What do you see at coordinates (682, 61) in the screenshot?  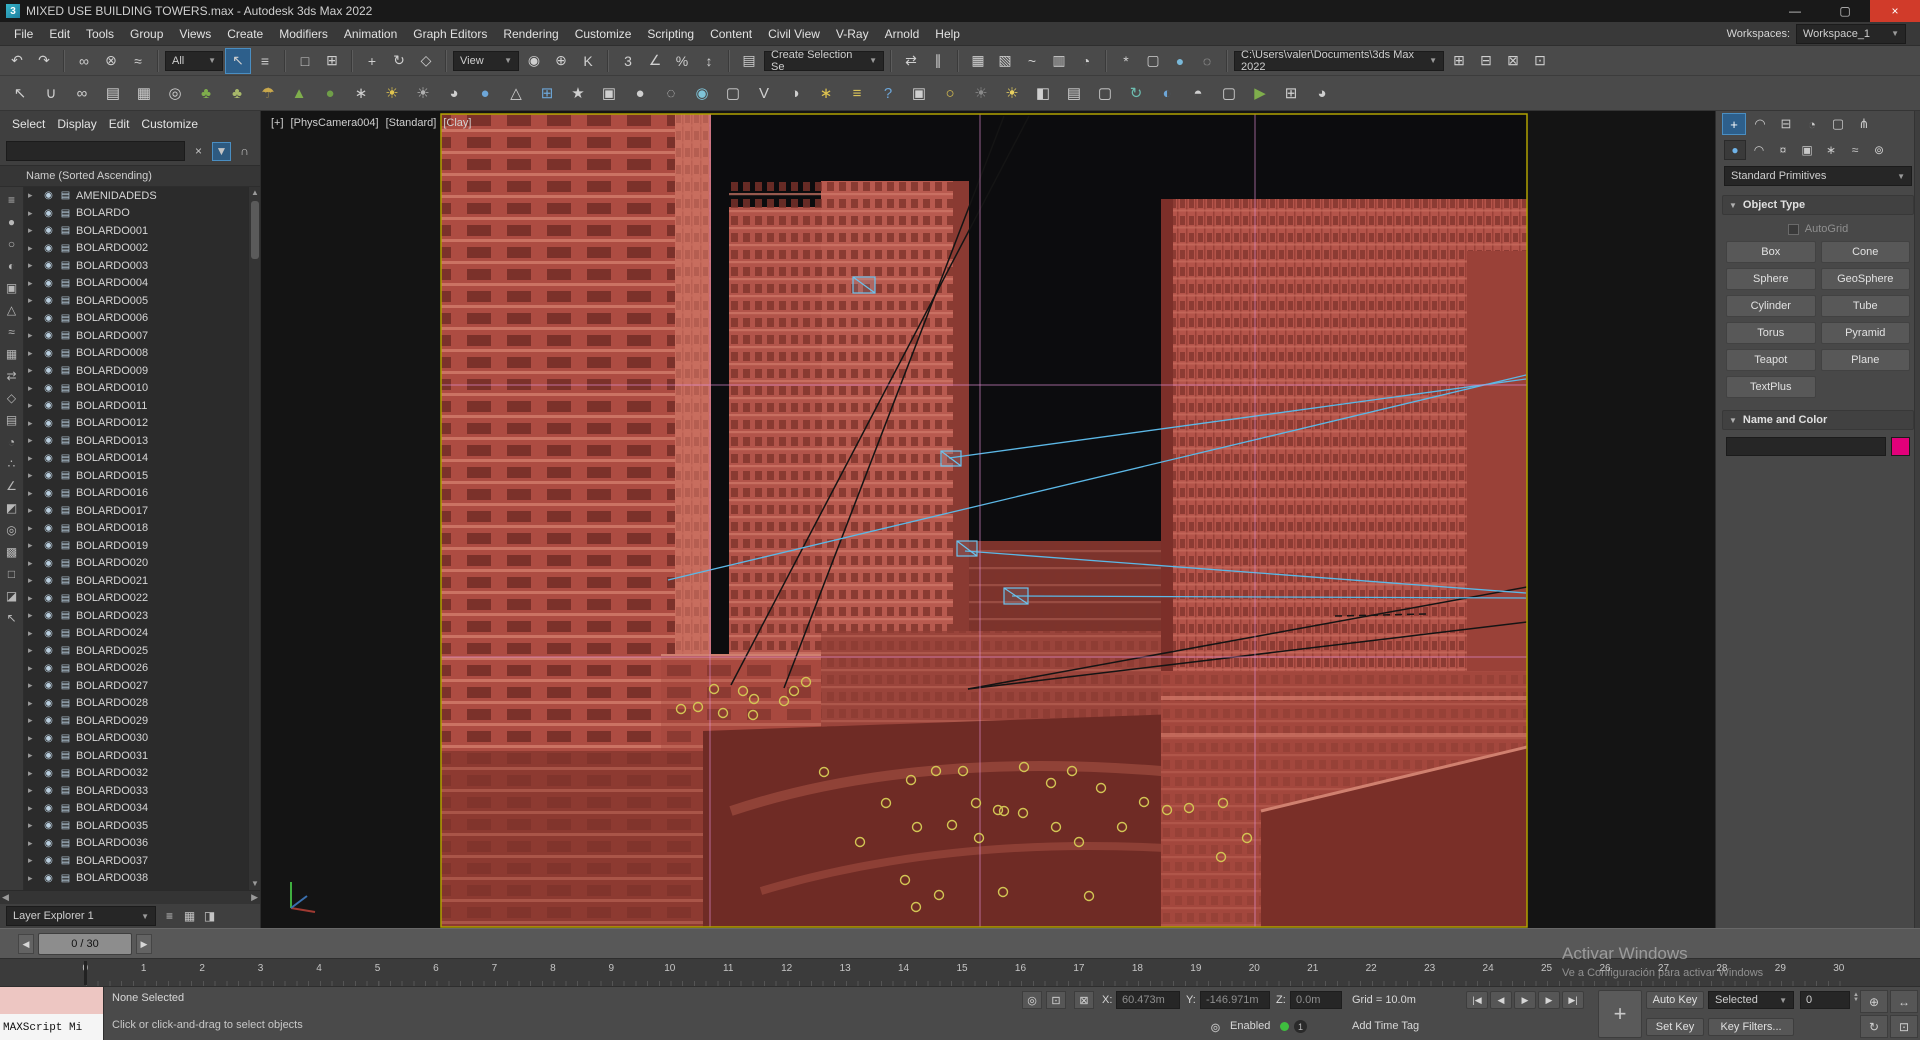 I see `percent-snap-icon: %` at bounding box center [682, 61].